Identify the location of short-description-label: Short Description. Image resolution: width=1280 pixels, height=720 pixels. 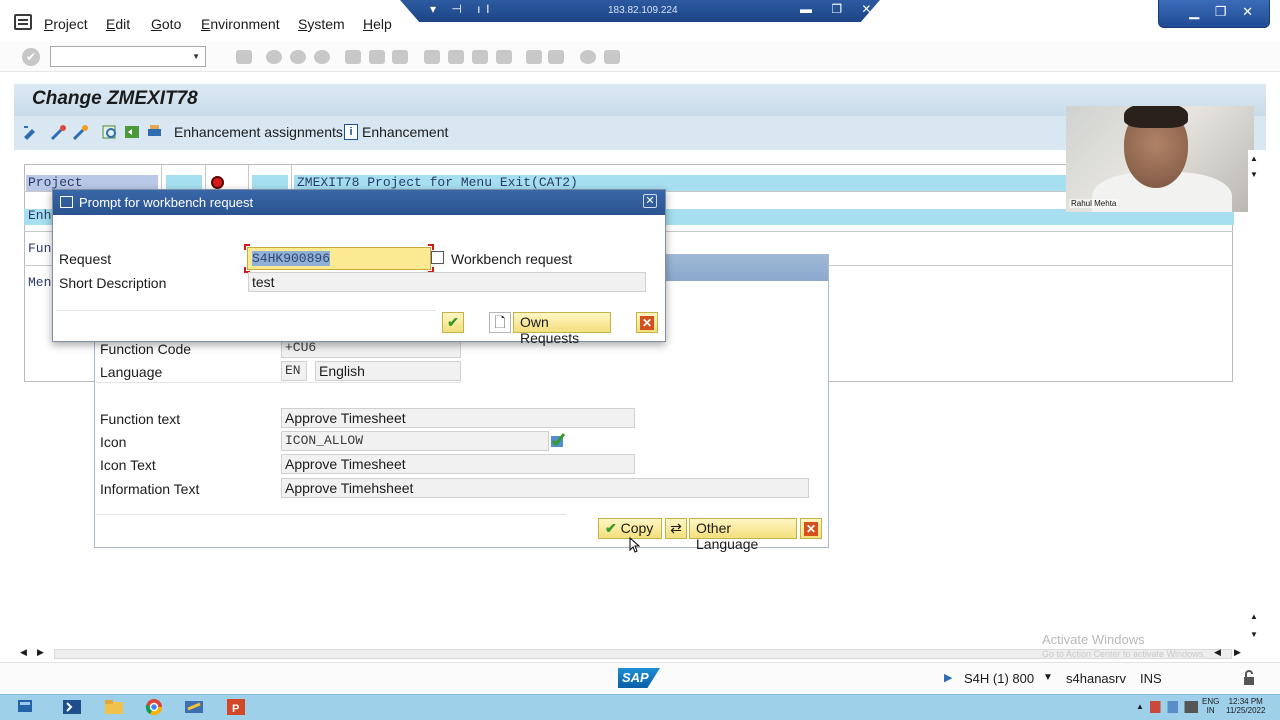
(113, 283).